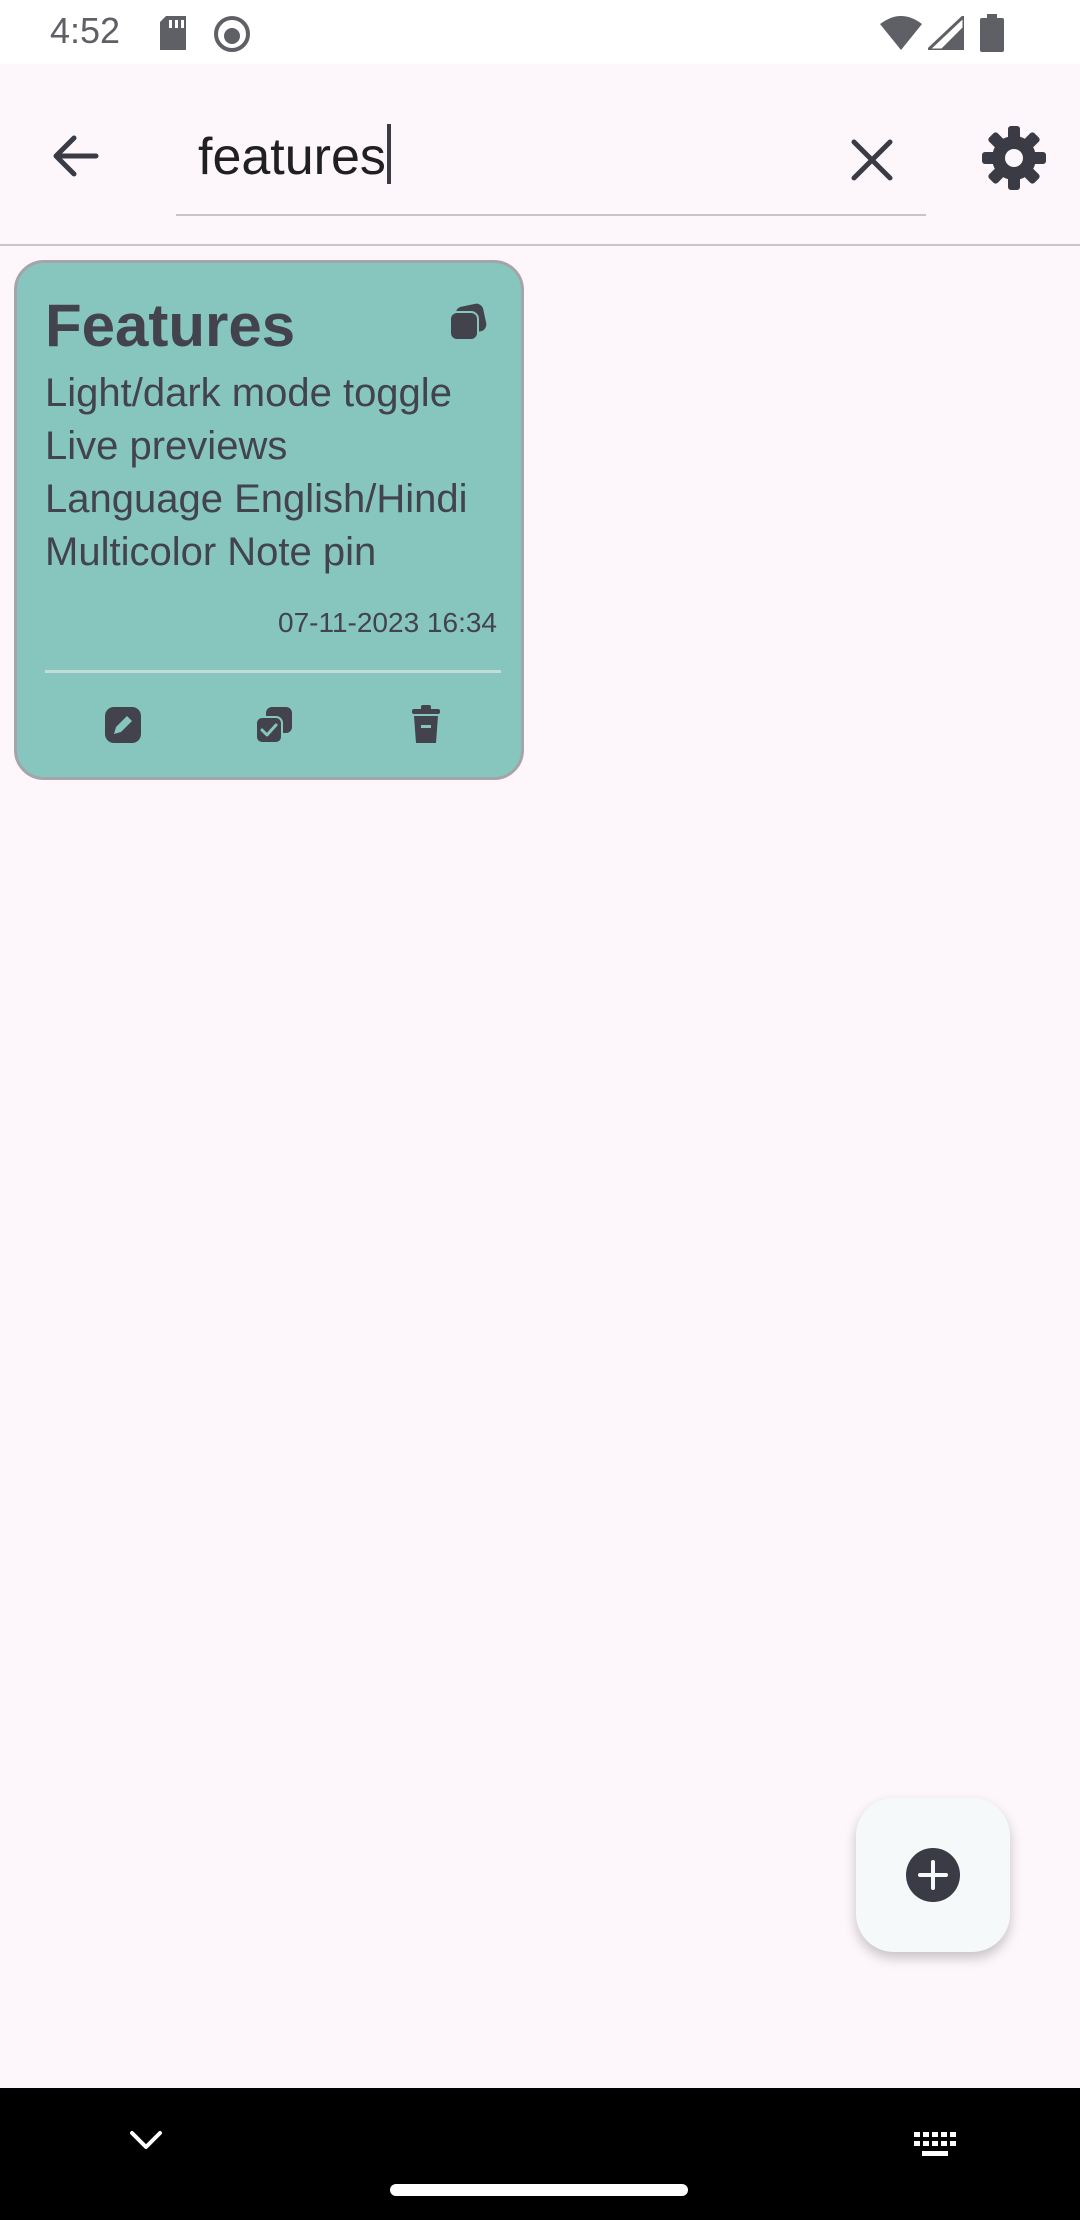 Image resolution: width=1080 pixels, height=2220 pixels. What do you see at coordinates (1014, 158) in the screenshot?
I see `gear-icon` at bounding box center [1014, 158].